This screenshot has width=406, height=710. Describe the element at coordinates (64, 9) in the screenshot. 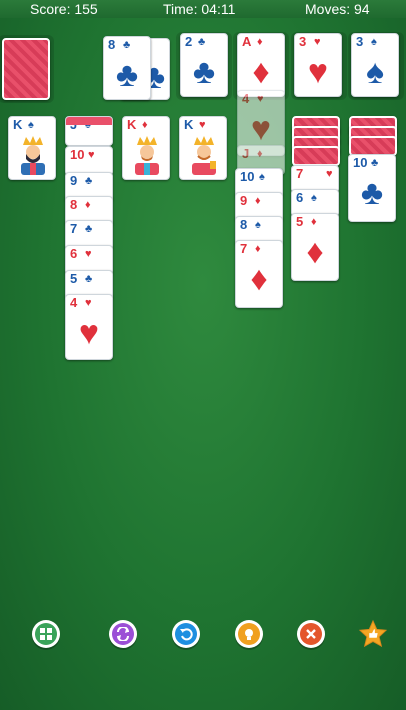

I see `score-text: Score: 155` at that location.